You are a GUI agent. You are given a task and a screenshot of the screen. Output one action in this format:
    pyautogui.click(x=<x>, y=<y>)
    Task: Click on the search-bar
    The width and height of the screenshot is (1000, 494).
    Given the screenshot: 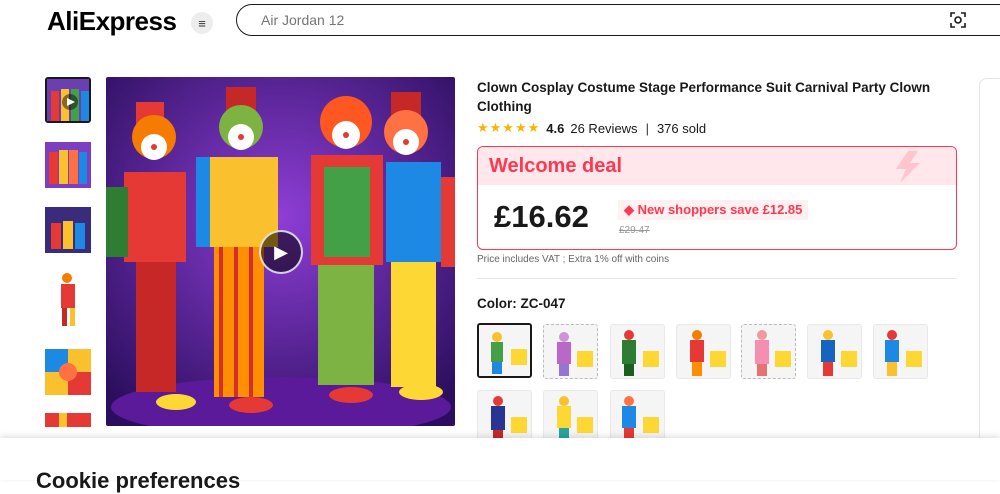 What is the action you would take?
    pyautogui.click(x=618, y=20)
    